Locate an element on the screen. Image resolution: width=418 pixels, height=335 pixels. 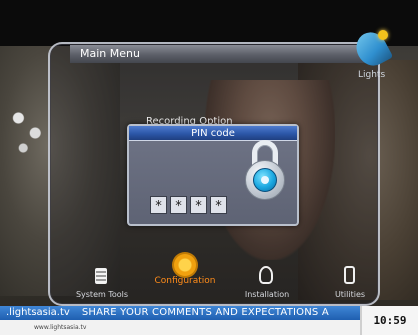
pin-digit-1: * is located at coordinates (158, 205).